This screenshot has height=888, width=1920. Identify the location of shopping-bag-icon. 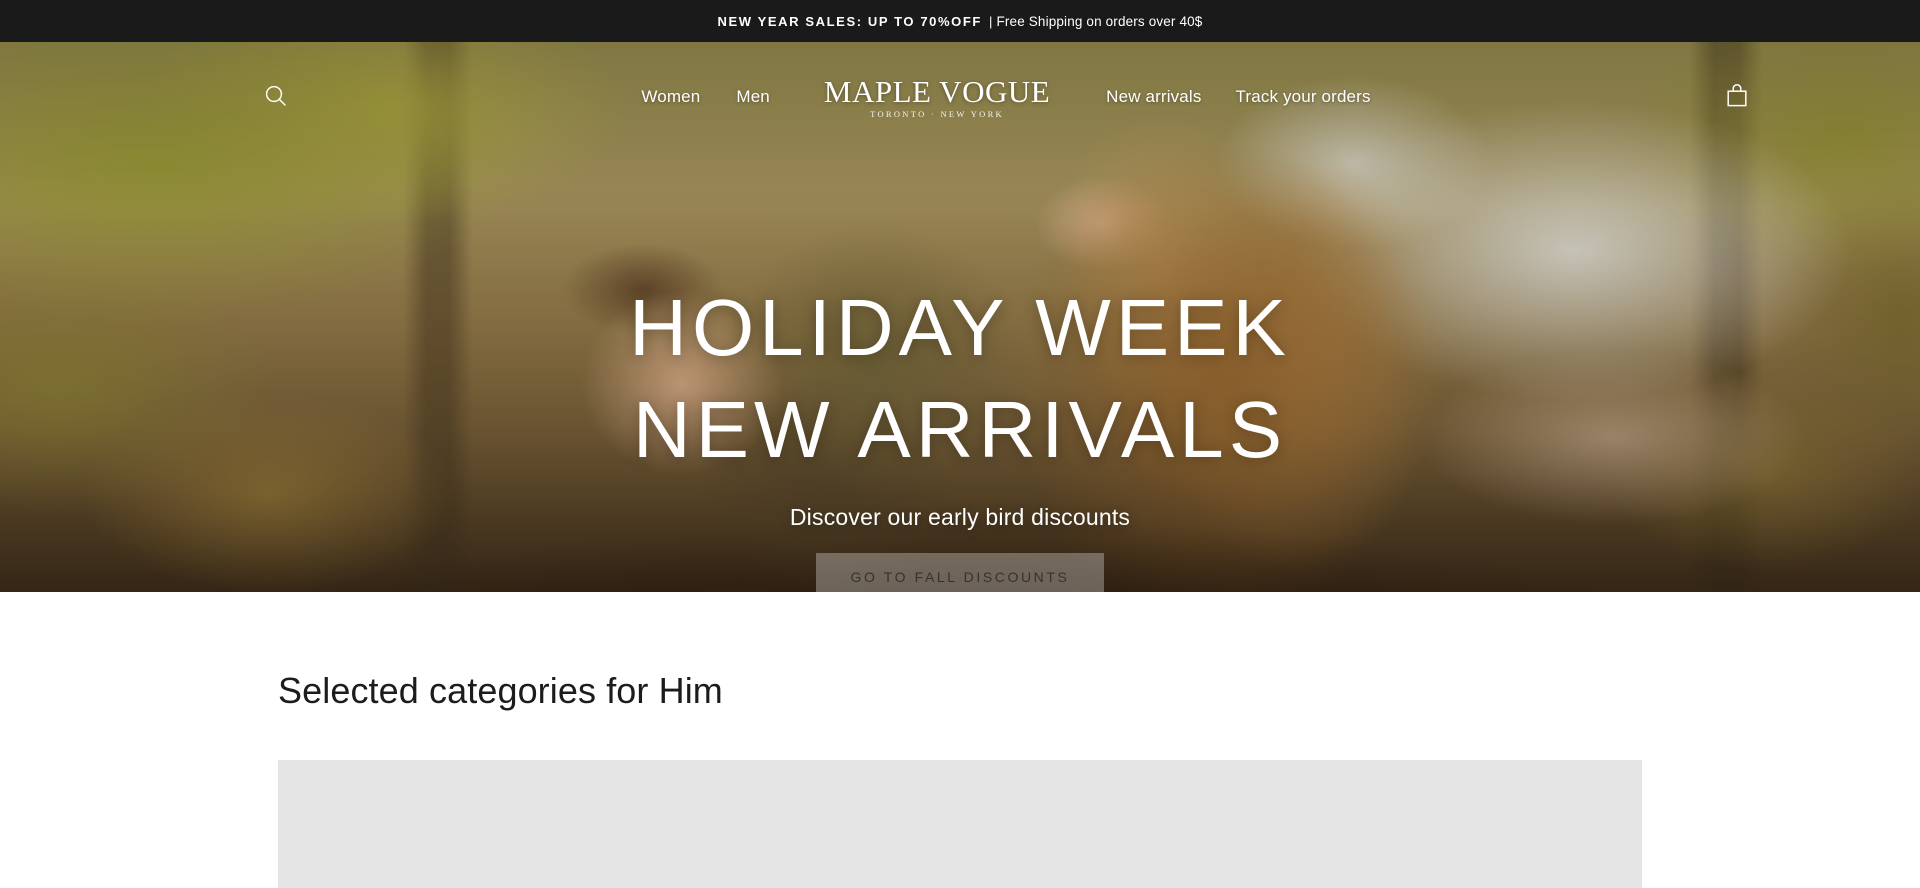
(1737, 97).